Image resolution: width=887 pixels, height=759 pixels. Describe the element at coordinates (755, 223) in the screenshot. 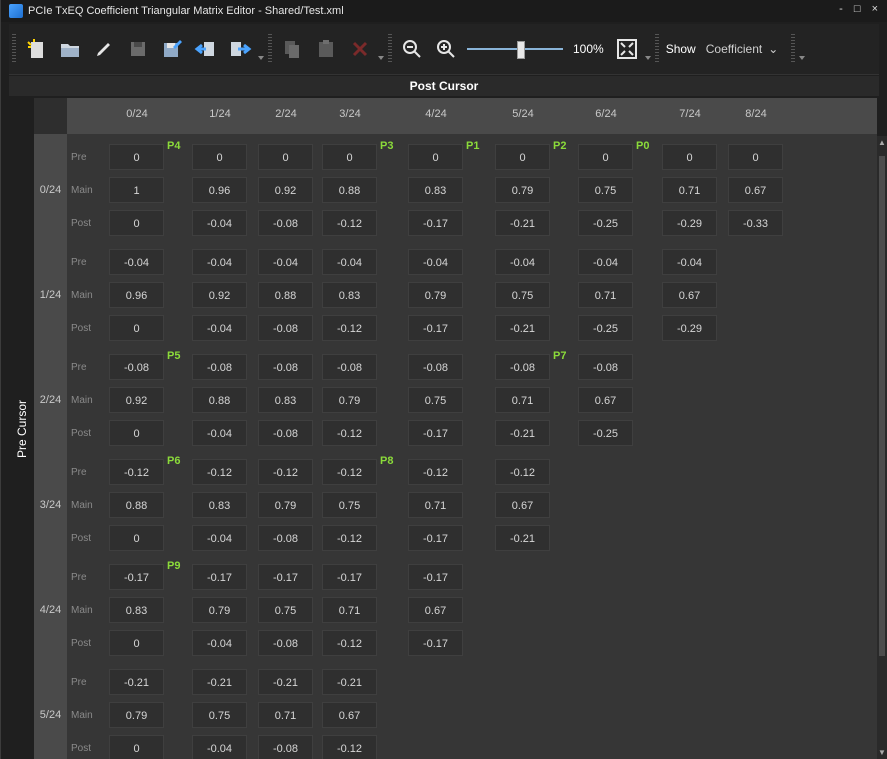

I see `coefficient-cell: -0.33` at that location.